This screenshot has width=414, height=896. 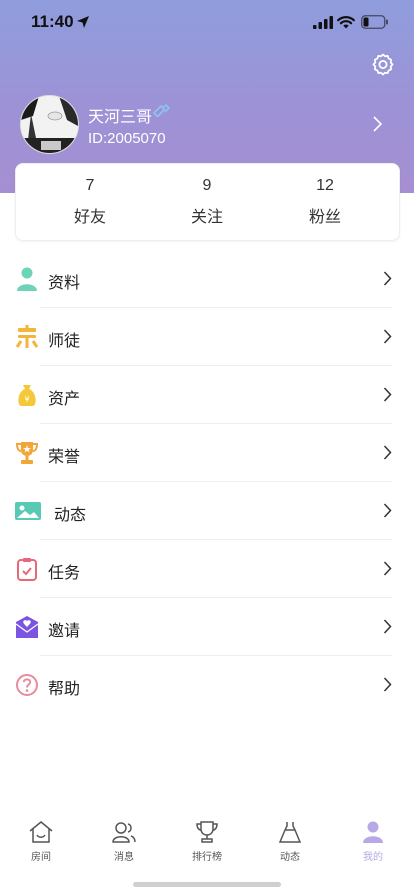 I want to click on house-icon, so click(x=41, y=832).